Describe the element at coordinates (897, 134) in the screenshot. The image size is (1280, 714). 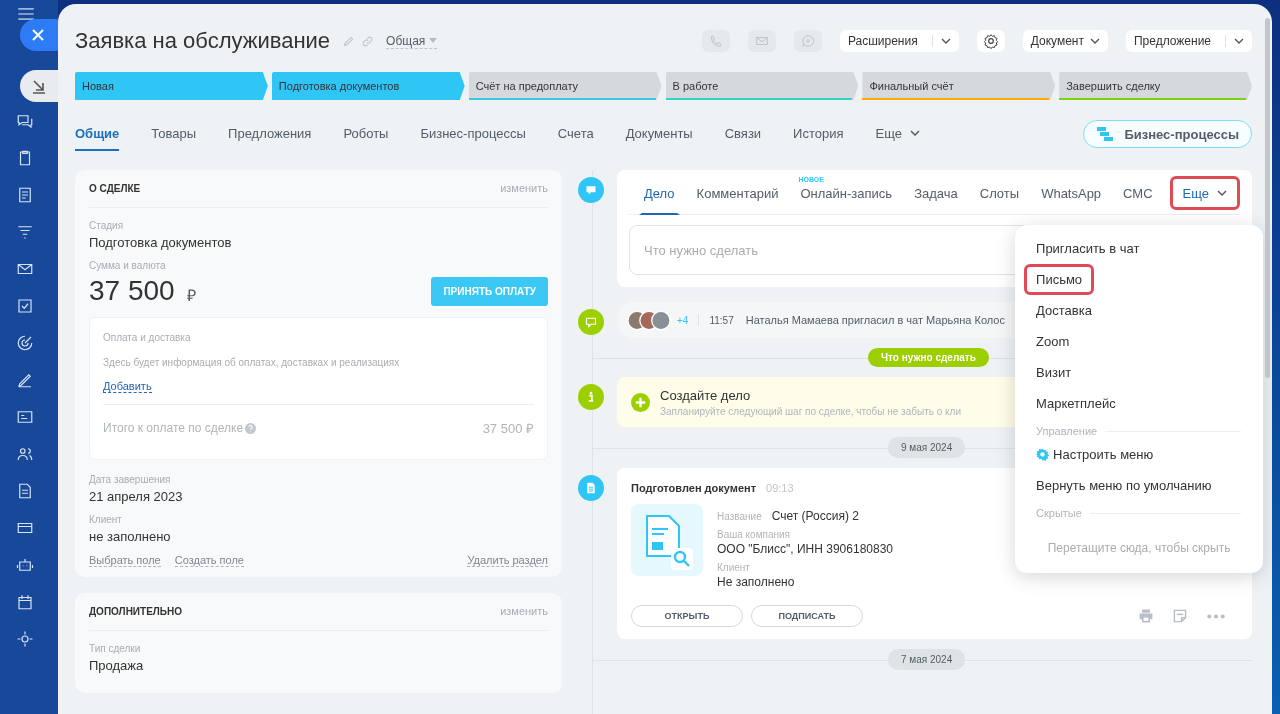
I see `tab: Еще` at that location.